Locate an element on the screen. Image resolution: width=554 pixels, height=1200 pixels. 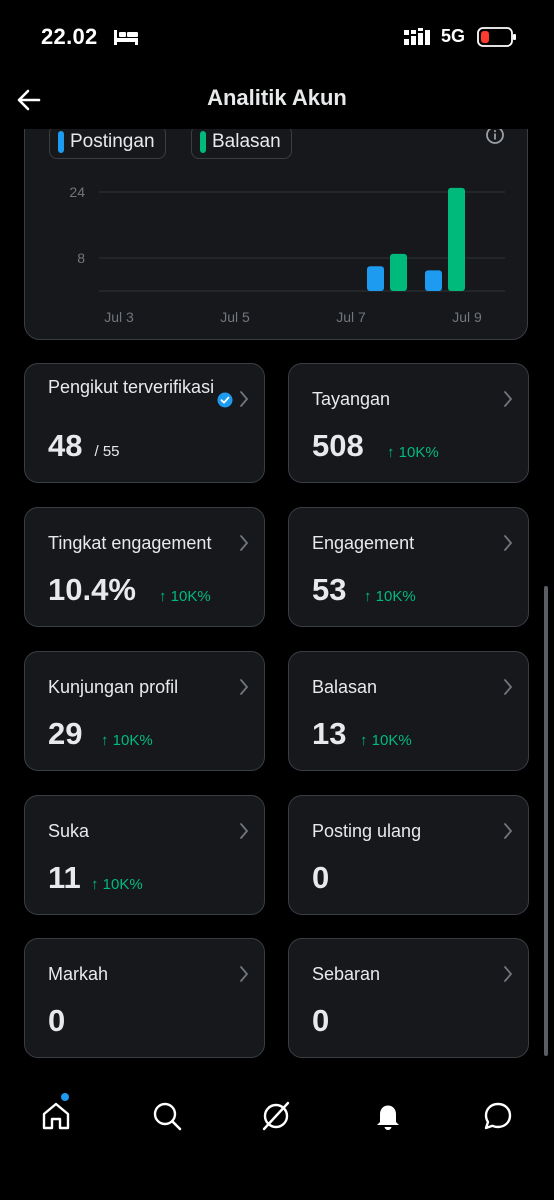
y-tick-label: 24 is located at coordinates (77, 192).